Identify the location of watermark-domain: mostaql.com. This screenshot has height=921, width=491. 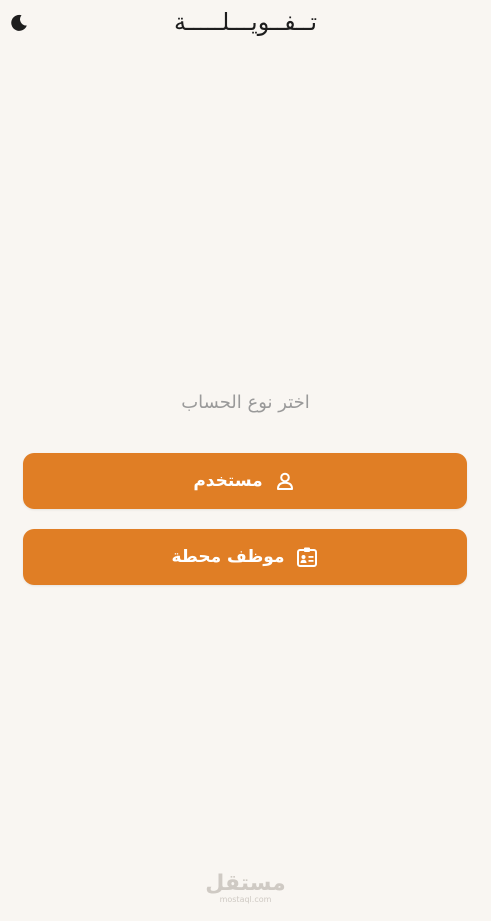
(245, 899).